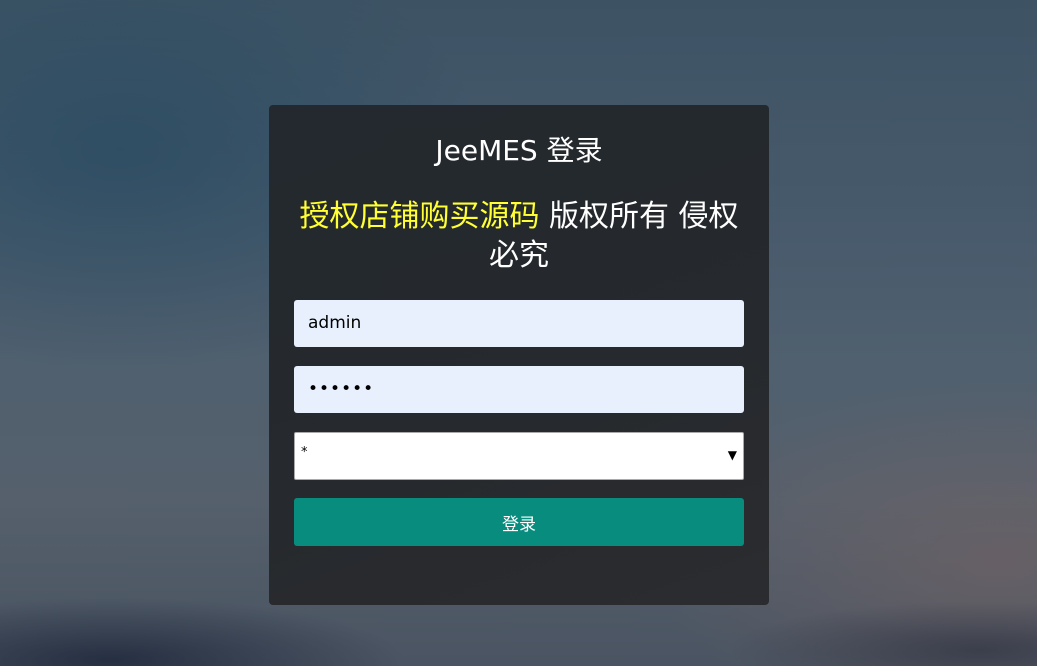 Image resolution: width=1037 pixels, height=666 pixels. What do you see at coordinates (419, 216) in the screenshot?
I see `notice-highlight: 授权店铺购买源码` at bounding box center [419, 216].